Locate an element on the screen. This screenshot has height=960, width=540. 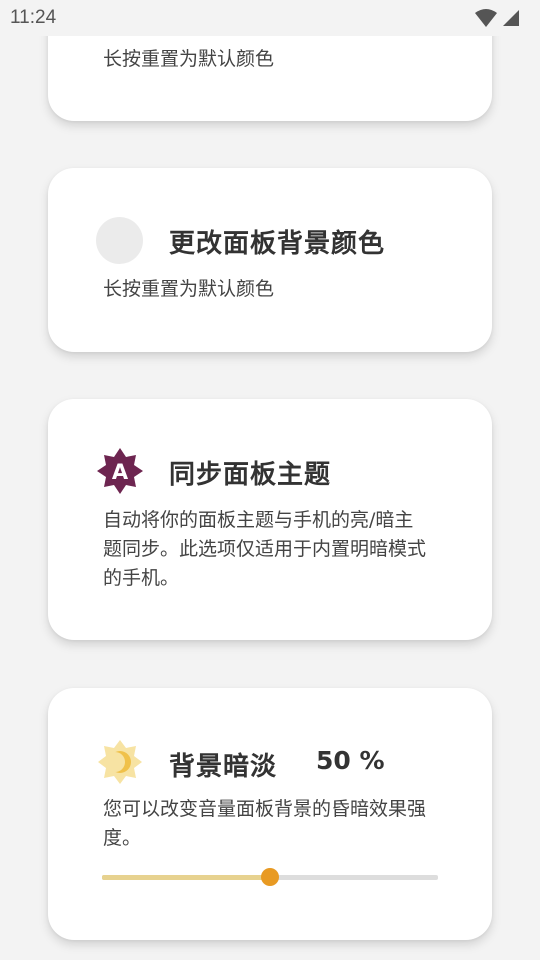
dim-percent-value: 50 % is located at coordinates (350, 760).